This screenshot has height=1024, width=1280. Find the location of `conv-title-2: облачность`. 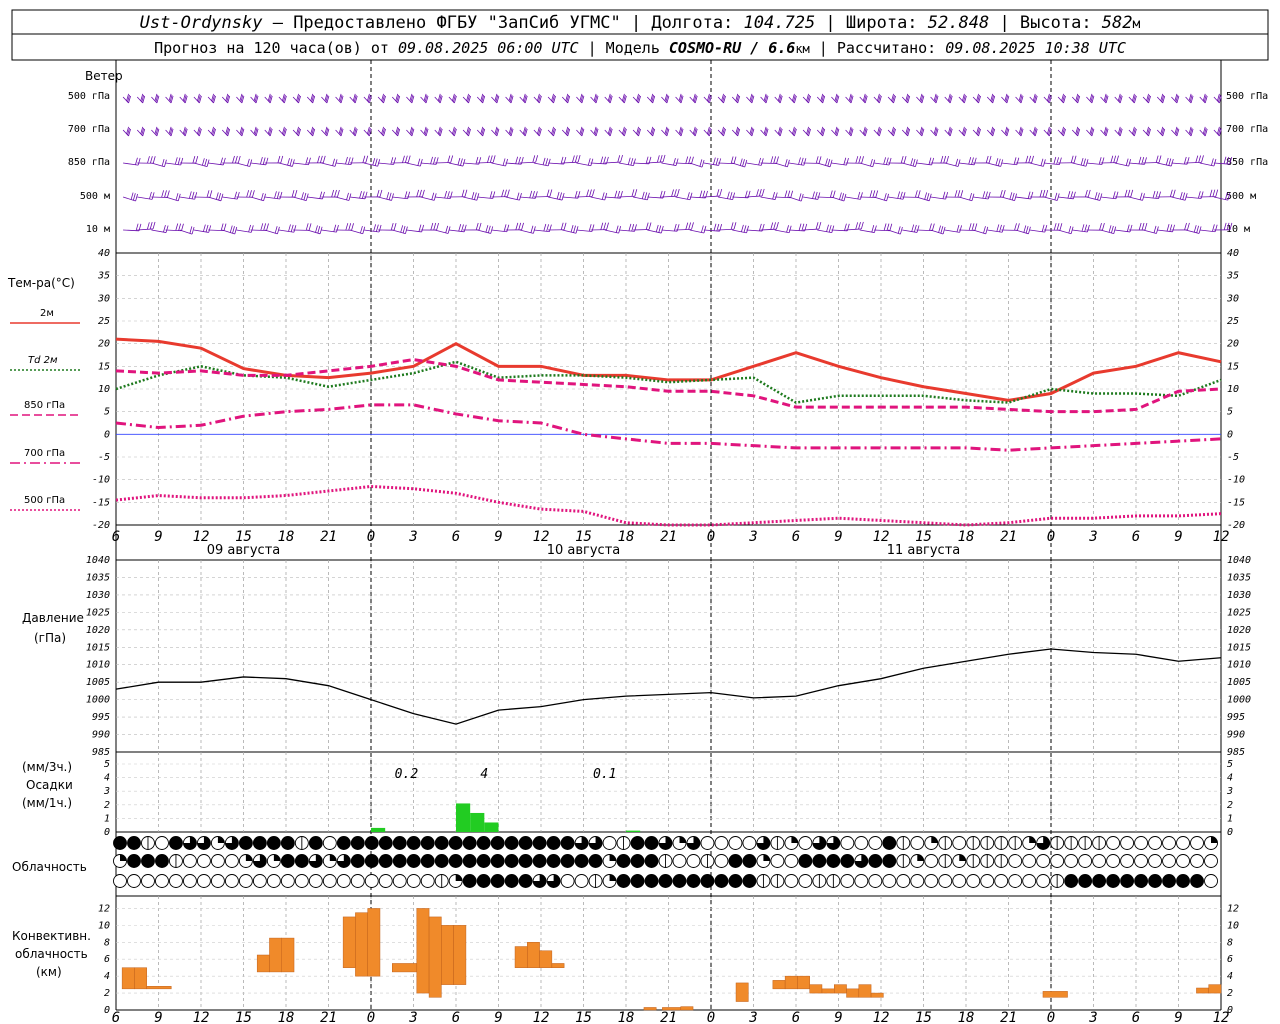

conv-title-2: облачность is located at coordinates (51, 954).